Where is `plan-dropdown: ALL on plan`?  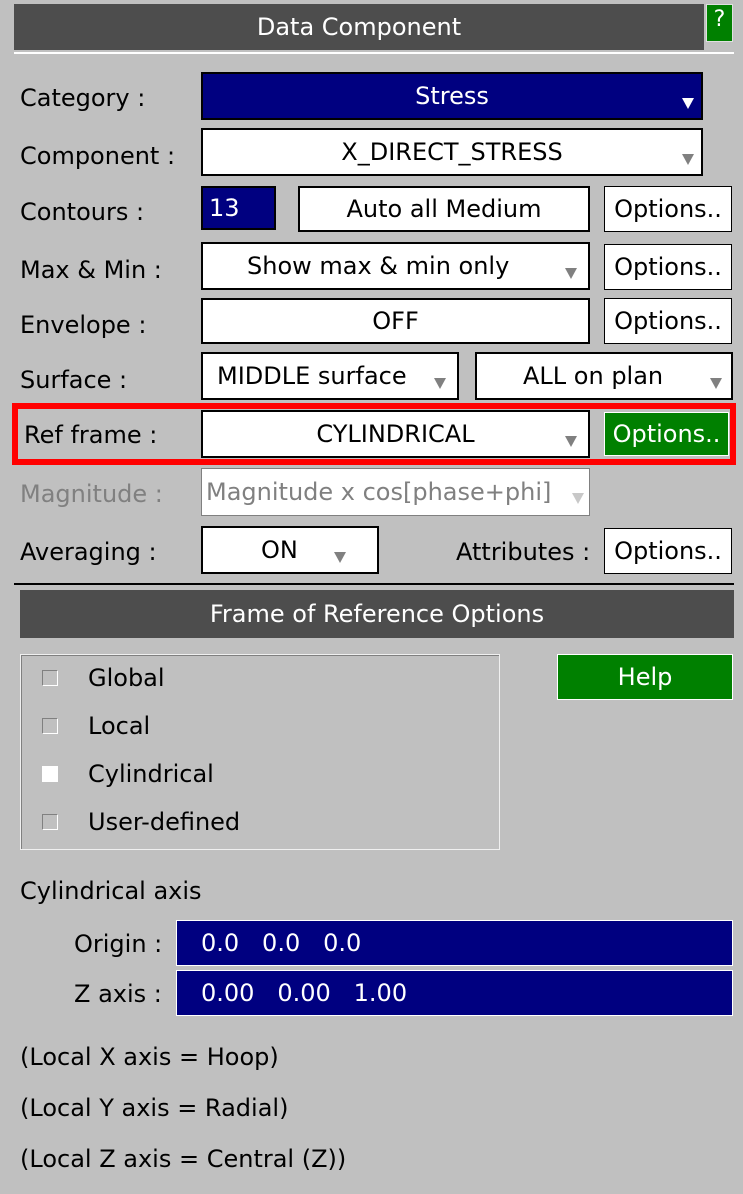 plan-dropdown: ALL on plan is located at coordinates (604, 376).